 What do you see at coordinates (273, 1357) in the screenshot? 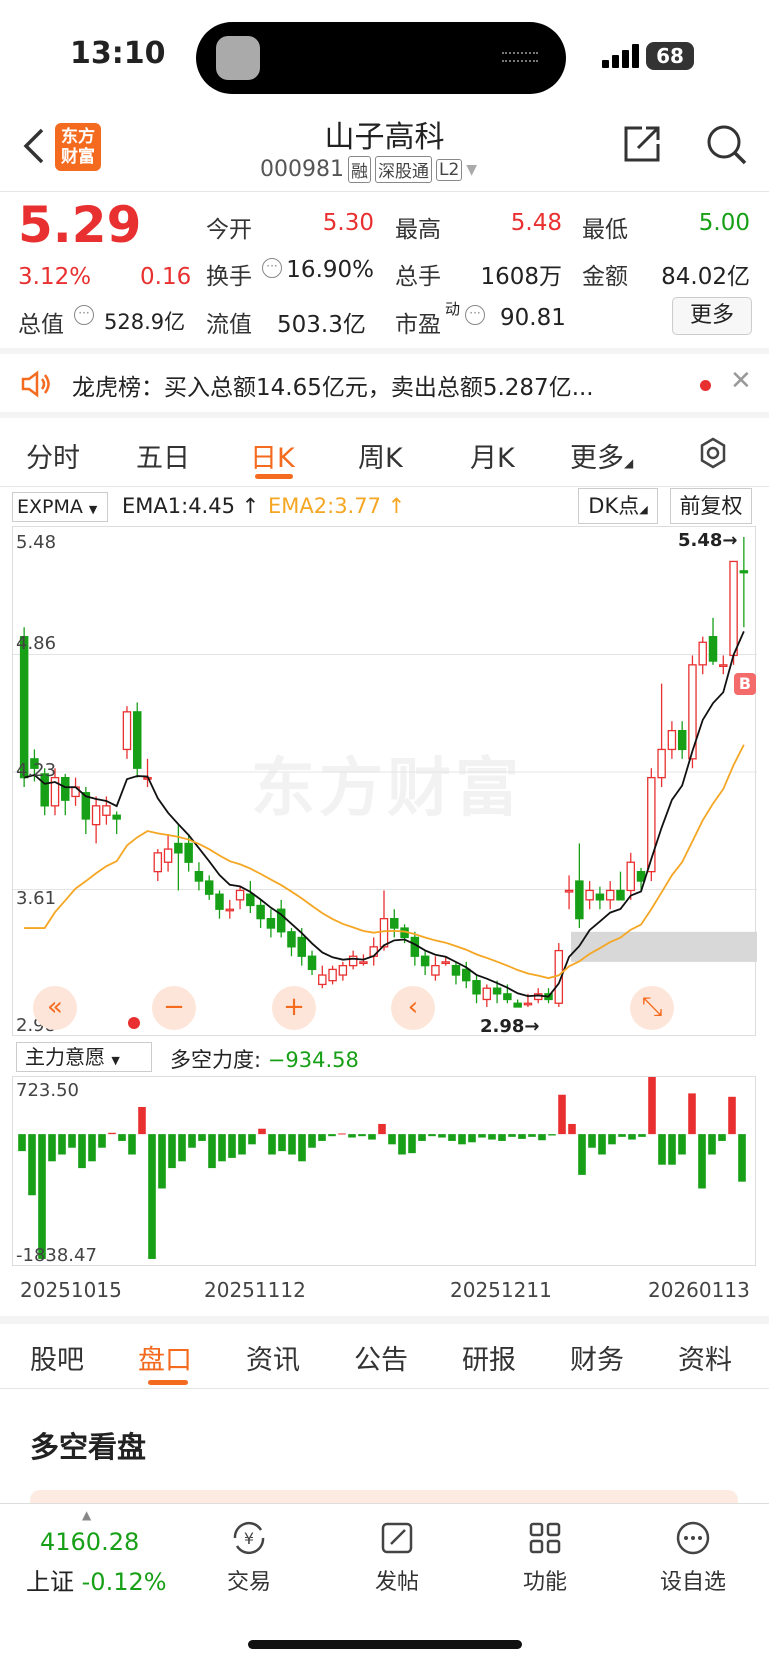
I see `tab-news: 资讯` at bounding box center [273, 1357].